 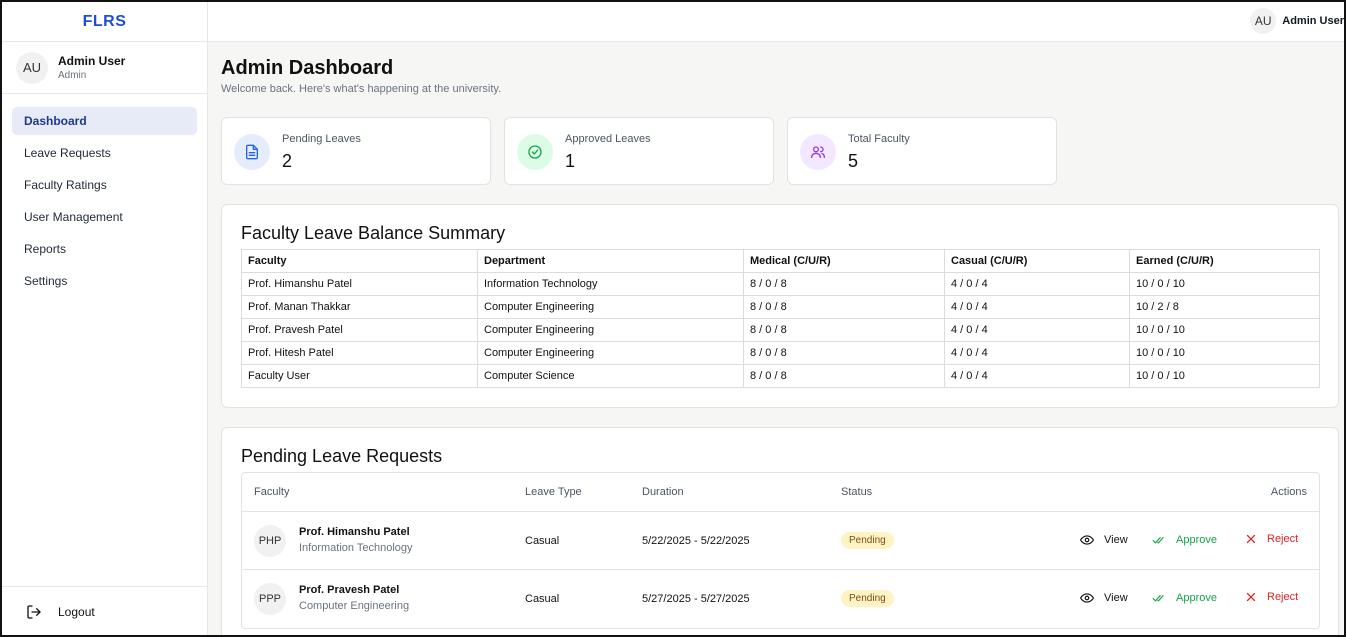 I want to click on sidebar-item-reports: Reports, so click(x=104, y=249).